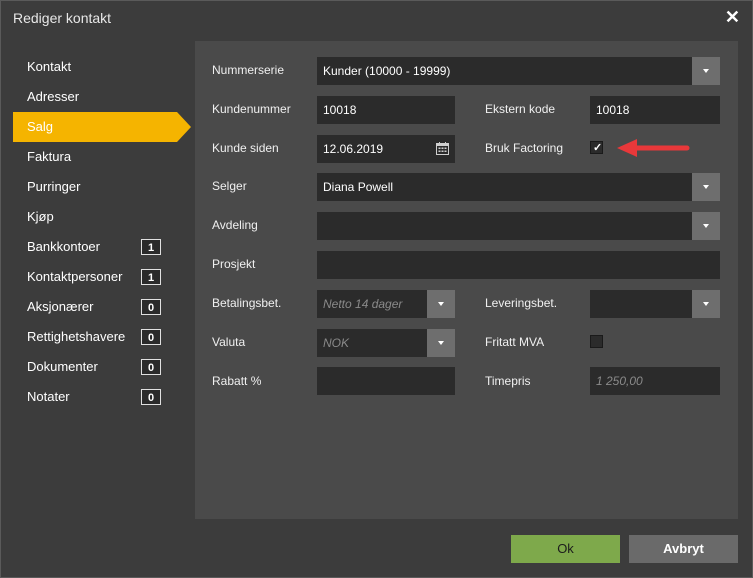 This screenshot has height=578, width=753. I want to click on cancel-button: Avbryt, so click(683, 549).